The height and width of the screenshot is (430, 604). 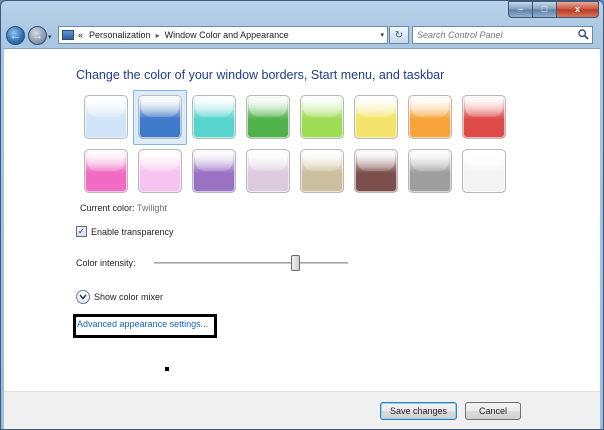 I want to click on forward-arrow-icon: →, so click(x=37, y=35).